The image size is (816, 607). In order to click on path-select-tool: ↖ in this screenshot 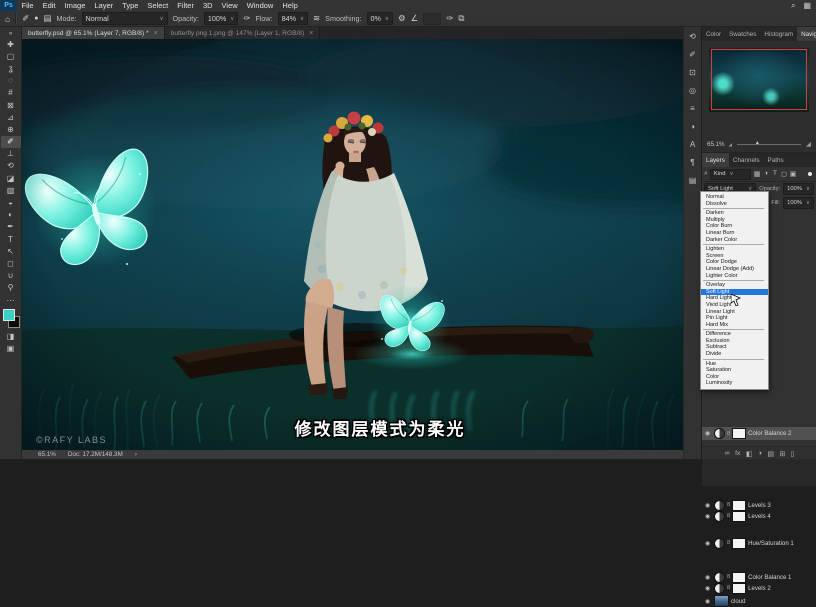, I will do `click(11, 251)`.